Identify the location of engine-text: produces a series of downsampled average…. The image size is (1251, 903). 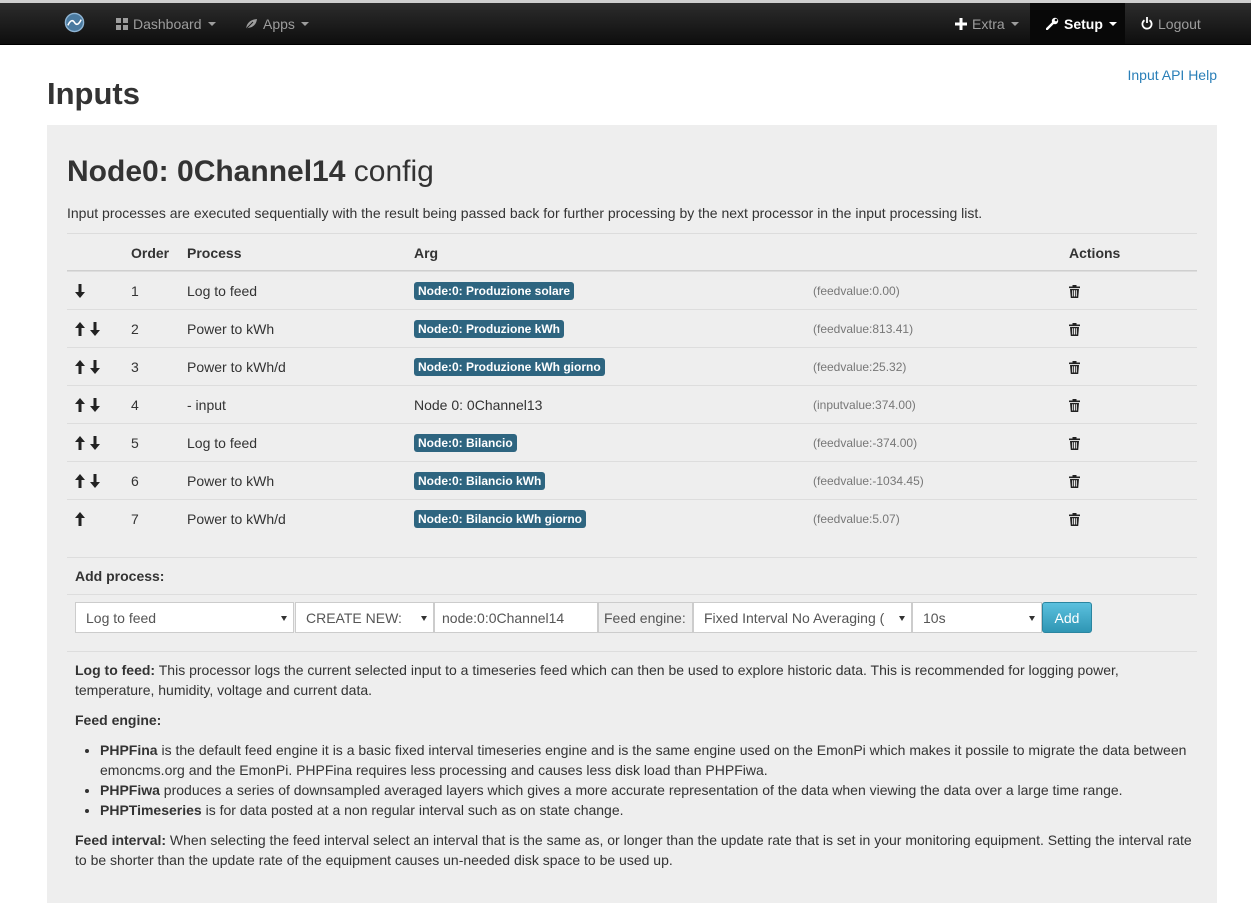
(641, 790).